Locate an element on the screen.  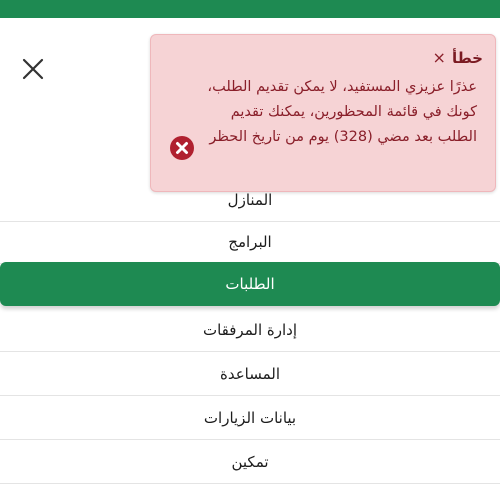
menu-item-programs: البرامج is located at coordinates (250, 242).